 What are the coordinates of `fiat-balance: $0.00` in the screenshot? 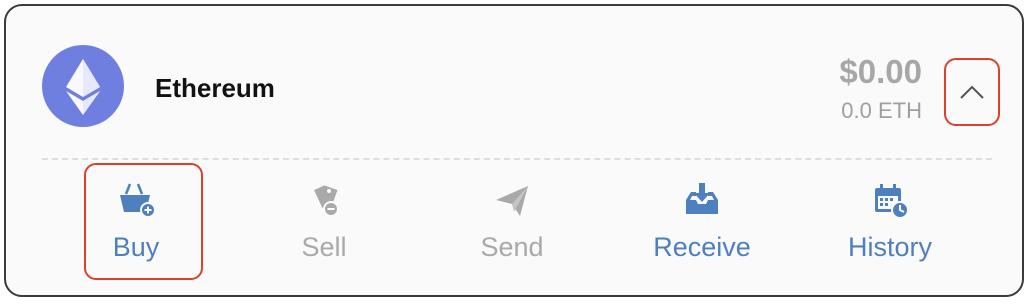 It's located at (880, 71).